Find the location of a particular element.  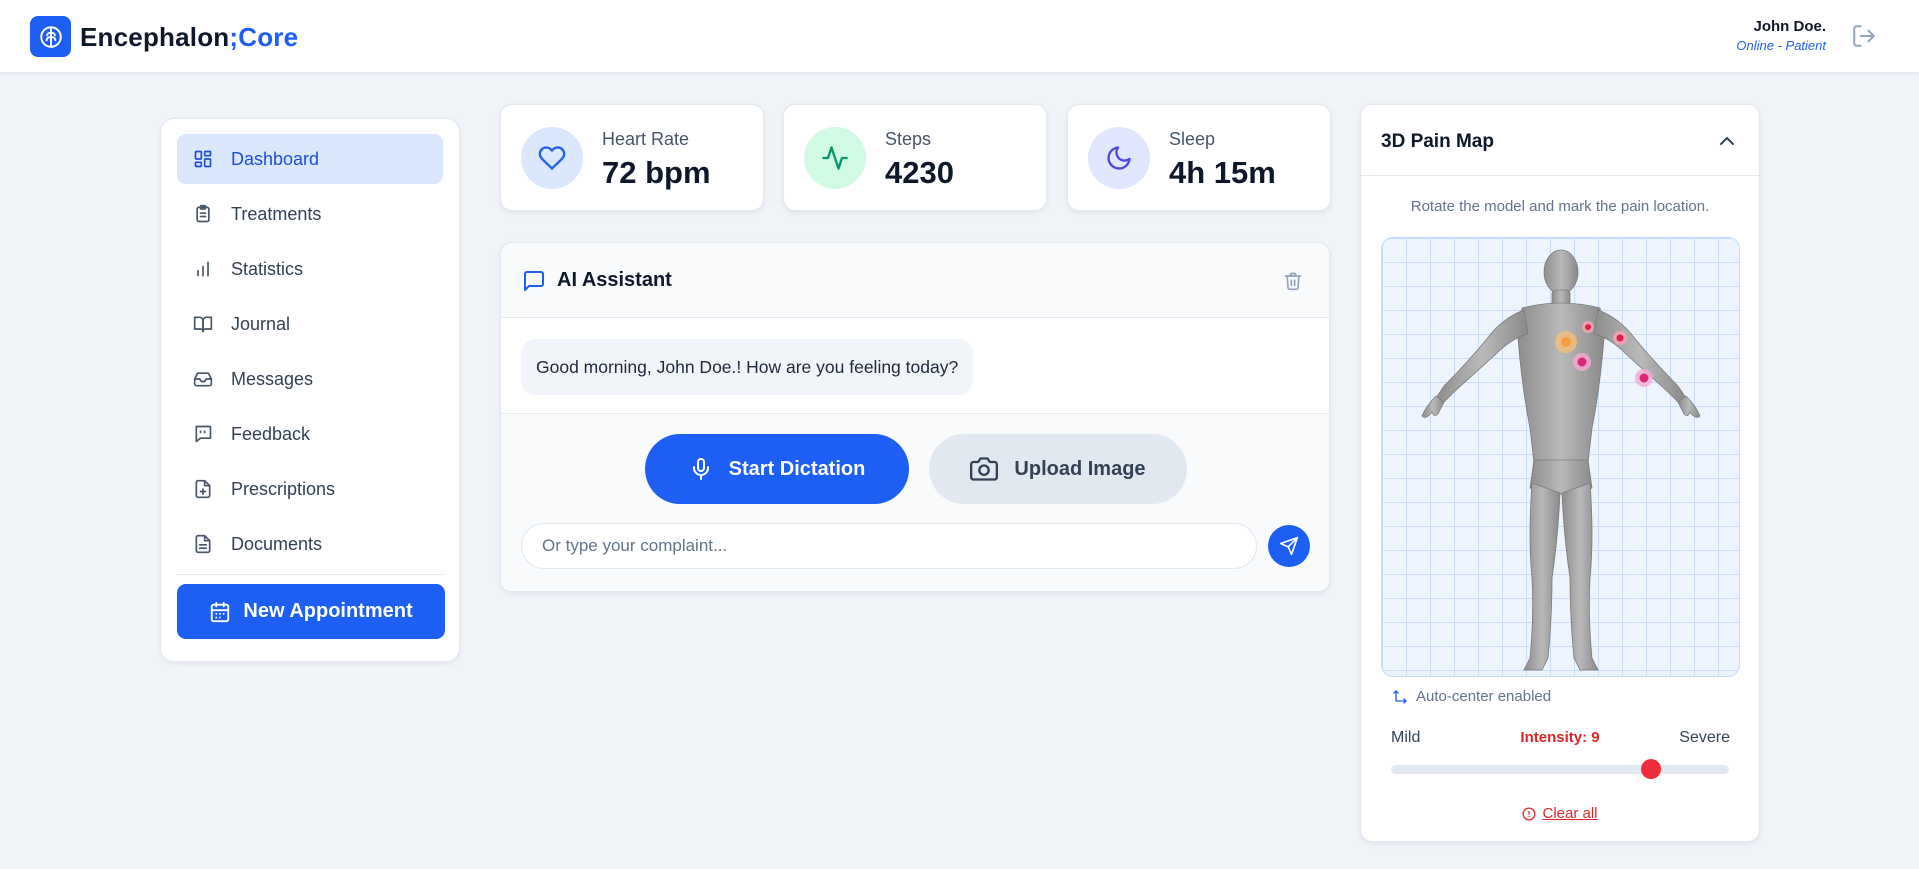

stat-label: Heart Rate is located at coordinates (646, 139).